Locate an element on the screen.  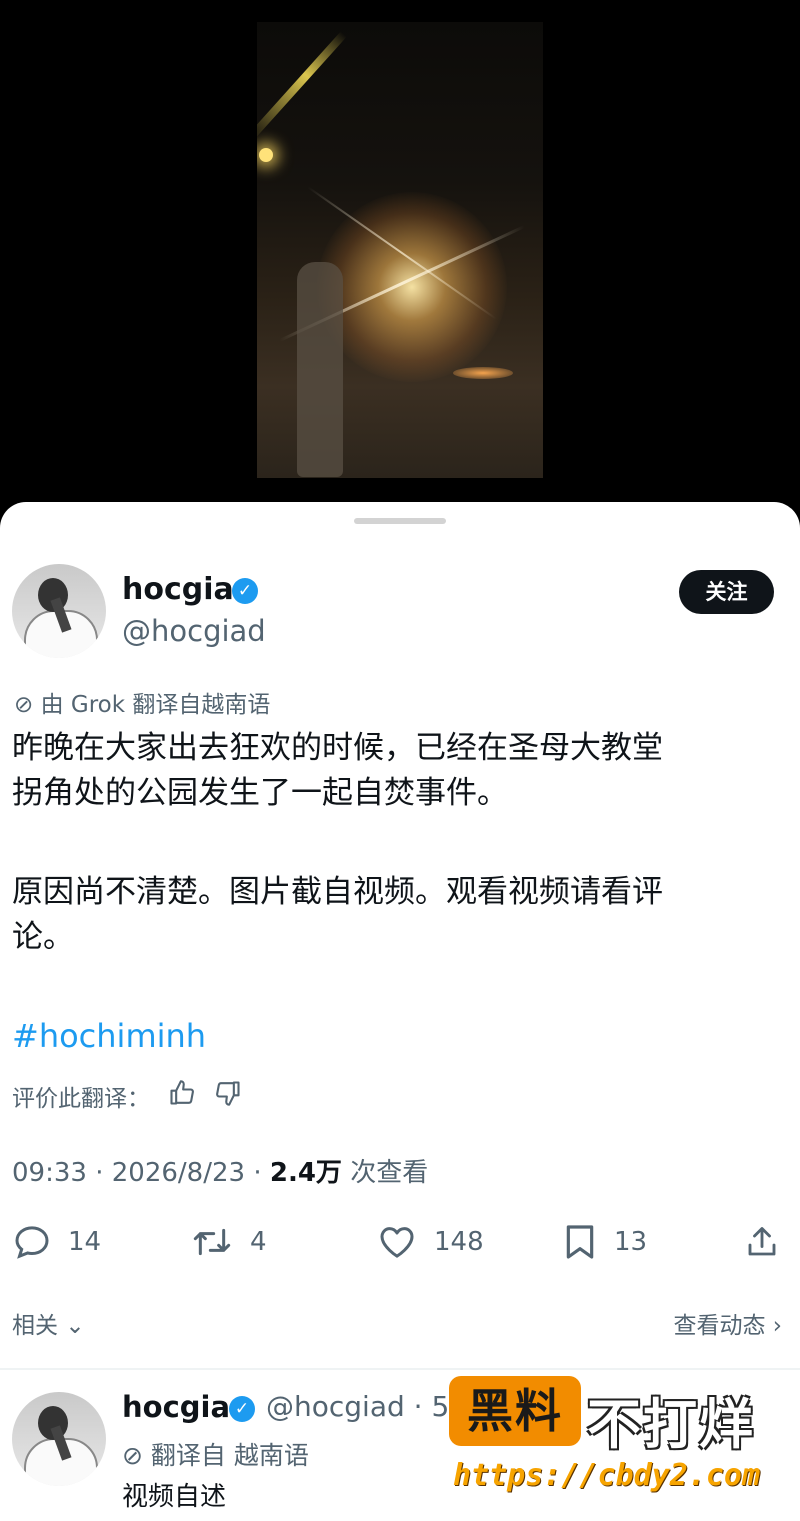
view-activity-link: 查看动态 › is located at coordinates (727, 1323).